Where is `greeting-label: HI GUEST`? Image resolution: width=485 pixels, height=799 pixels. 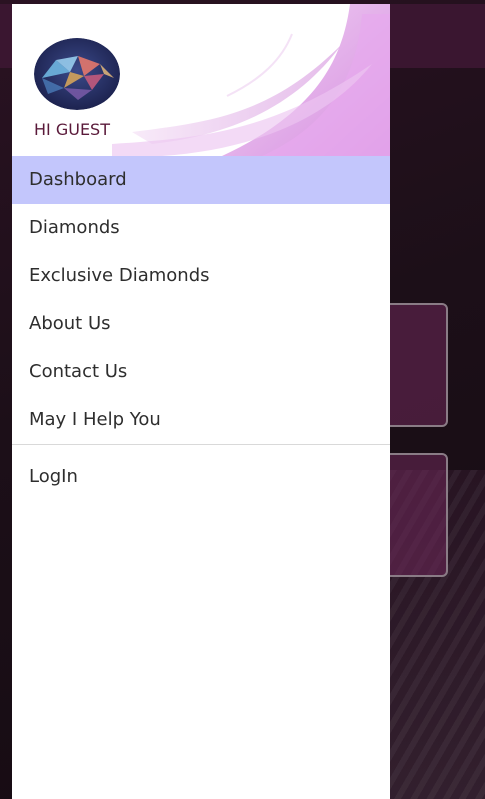 greeting-label: HI GUEST is located at coordinates (72, 129).